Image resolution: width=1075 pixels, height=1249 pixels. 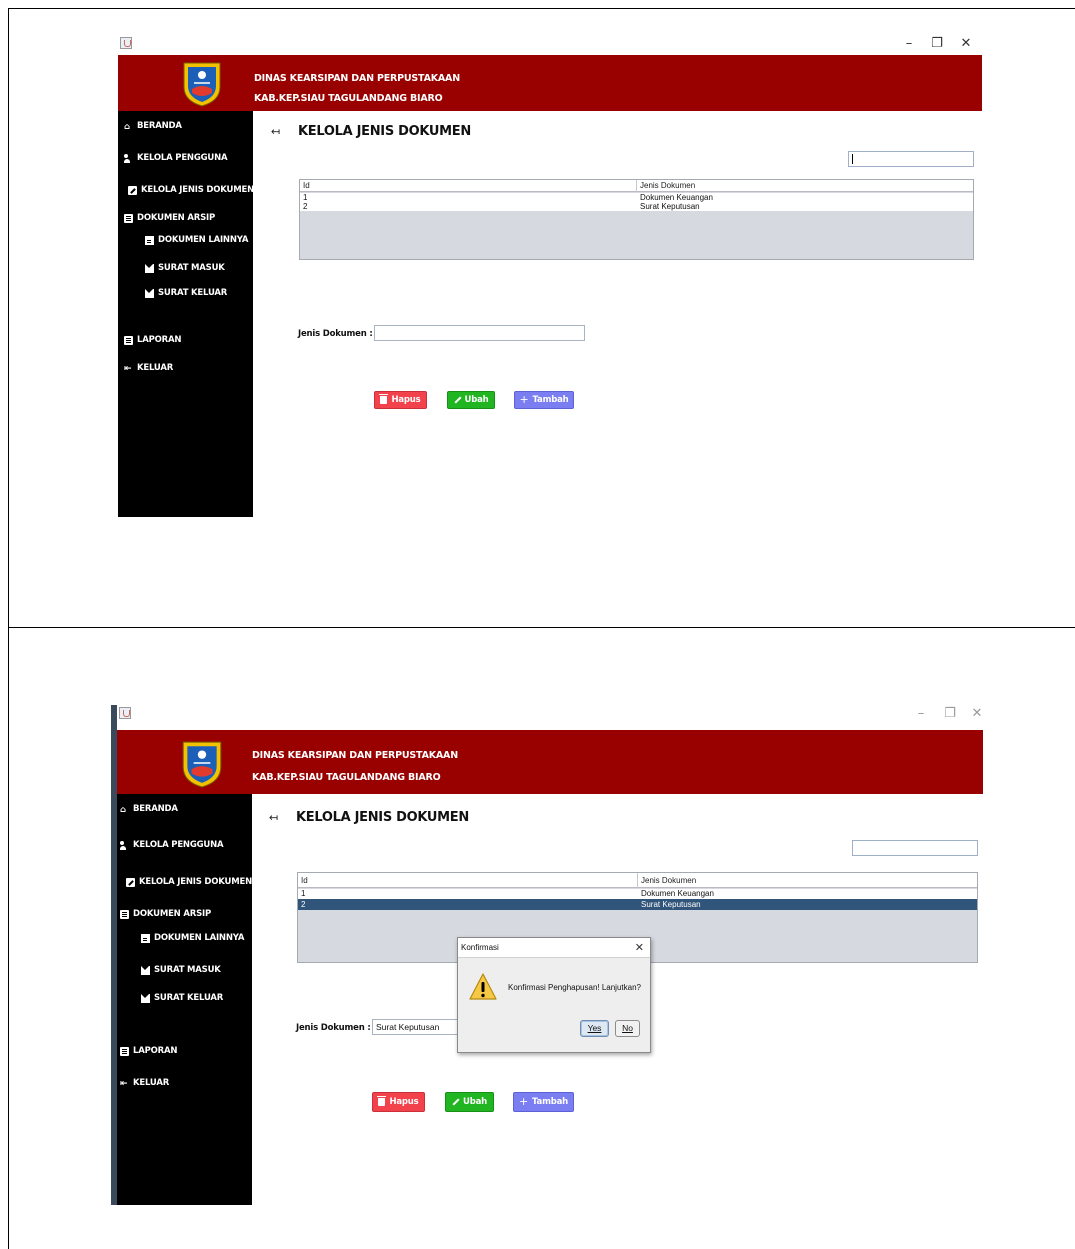 I want to click on cell-id: 1, so click(x=305, y=197).